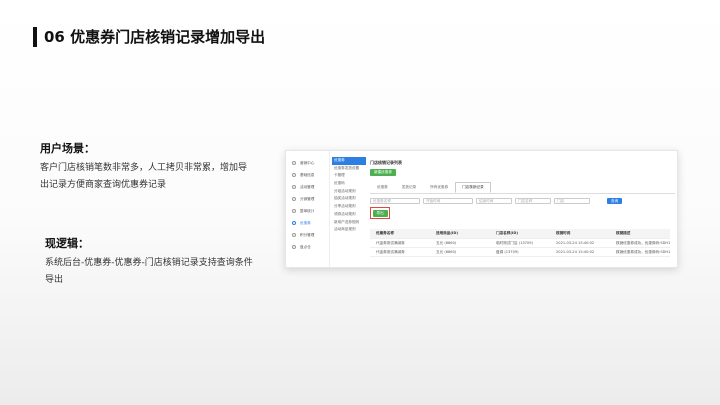  Describe the element at coordinates (395, 201) in the screenshot. I see `filter-input: 优惠券名称` at that location.